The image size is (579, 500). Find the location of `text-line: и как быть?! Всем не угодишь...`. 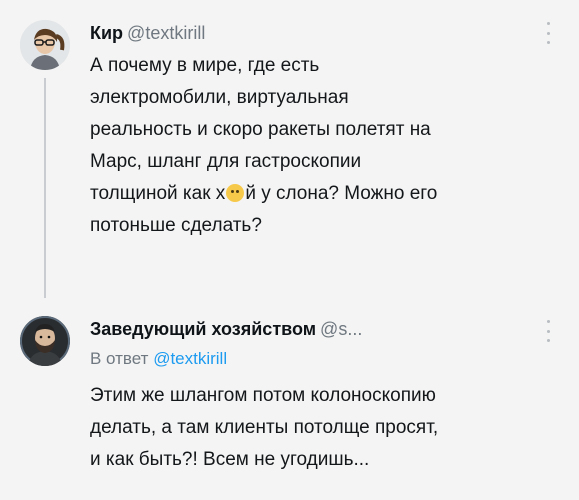

text-line: и как быть?! Всем не угодишь... is located at coordinates (230, 459).